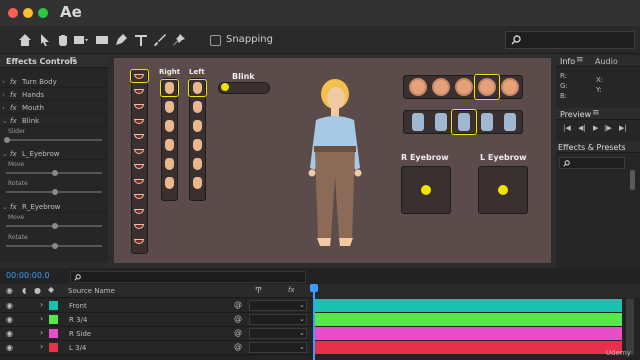  I want to click on r-eyebrow-controller, so click(426, 190).